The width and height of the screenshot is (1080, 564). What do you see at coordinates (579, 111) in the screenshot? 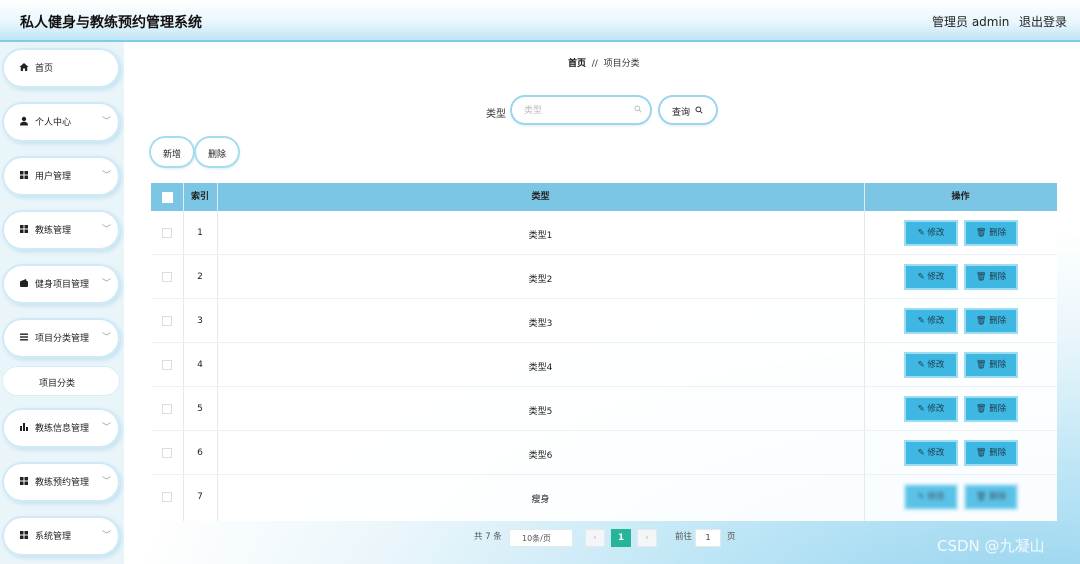
I see `search-input` at bounding box center [579, 111].